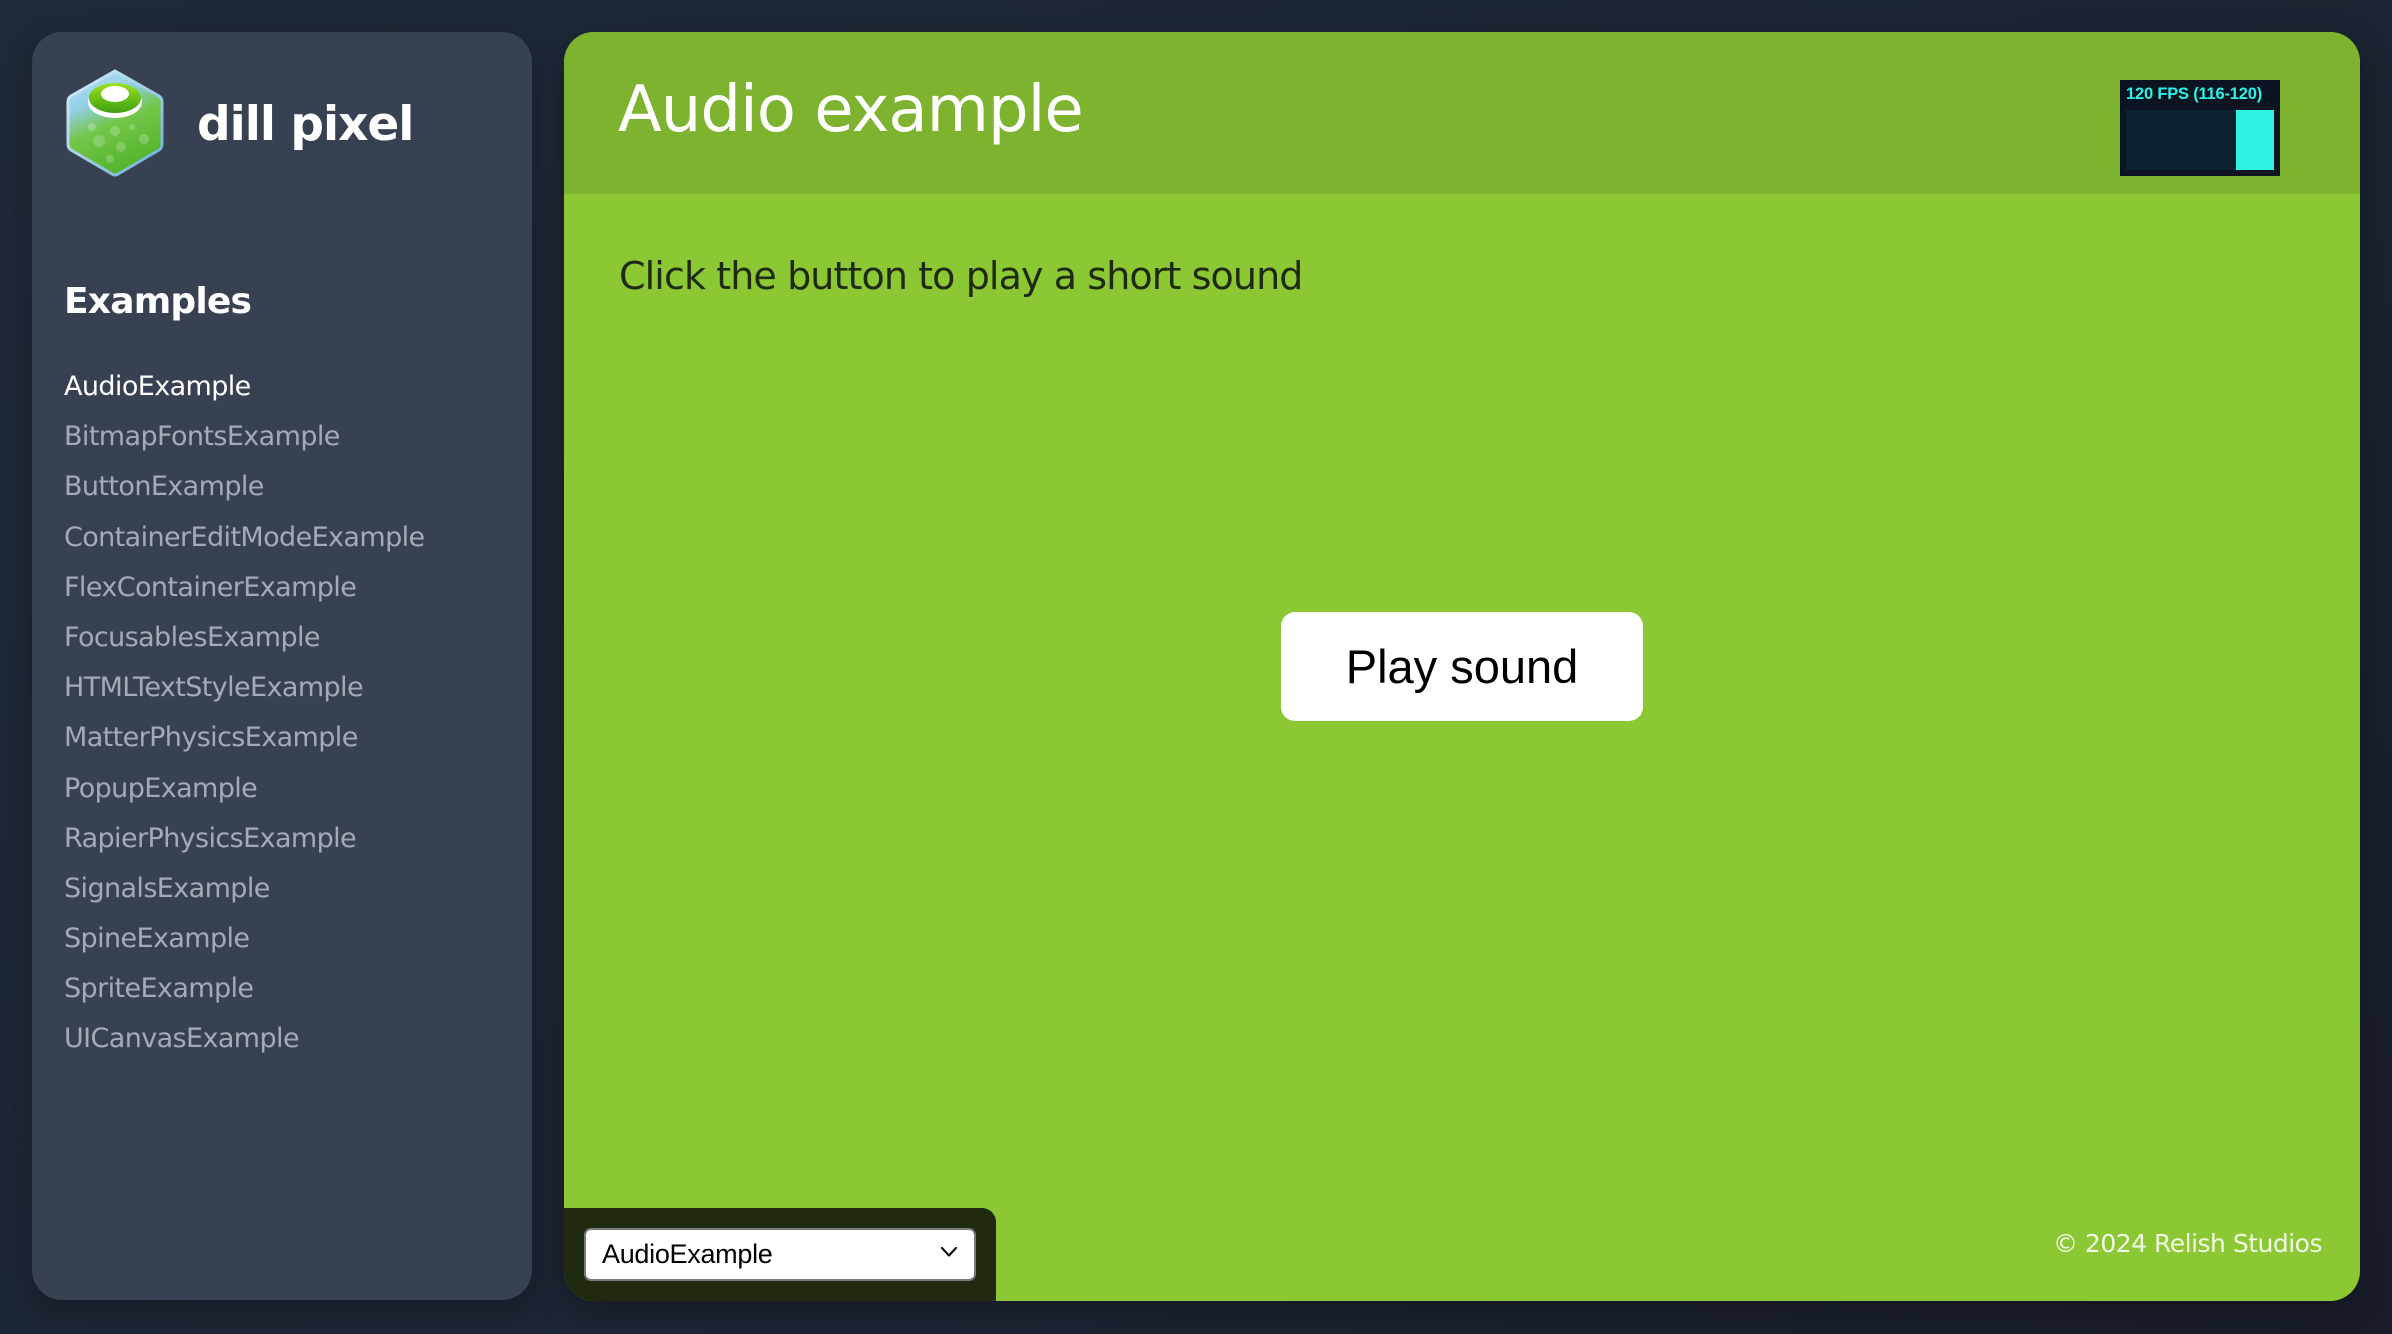  Describe the element at coordinates (244, 387) in the screenshot. I see `sidebar-item-audio-example: AudioExample` at that location.